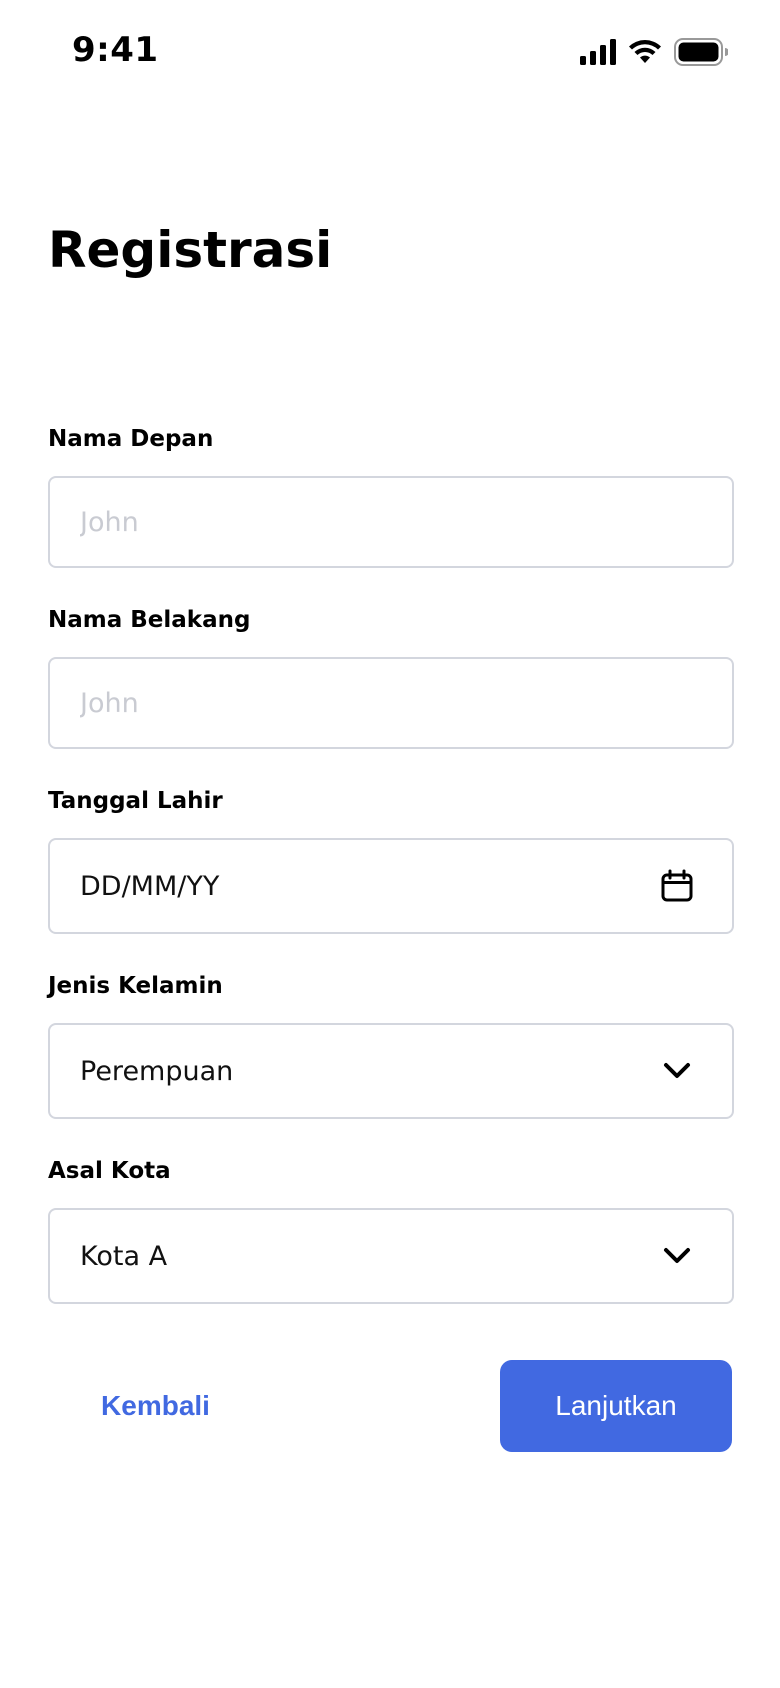 The image size is (780, 1688). What do you see at coordinates (131, 439) in the screenshot?
I see `first-name-label: Nama Depan` at bounding box center [131, 439].